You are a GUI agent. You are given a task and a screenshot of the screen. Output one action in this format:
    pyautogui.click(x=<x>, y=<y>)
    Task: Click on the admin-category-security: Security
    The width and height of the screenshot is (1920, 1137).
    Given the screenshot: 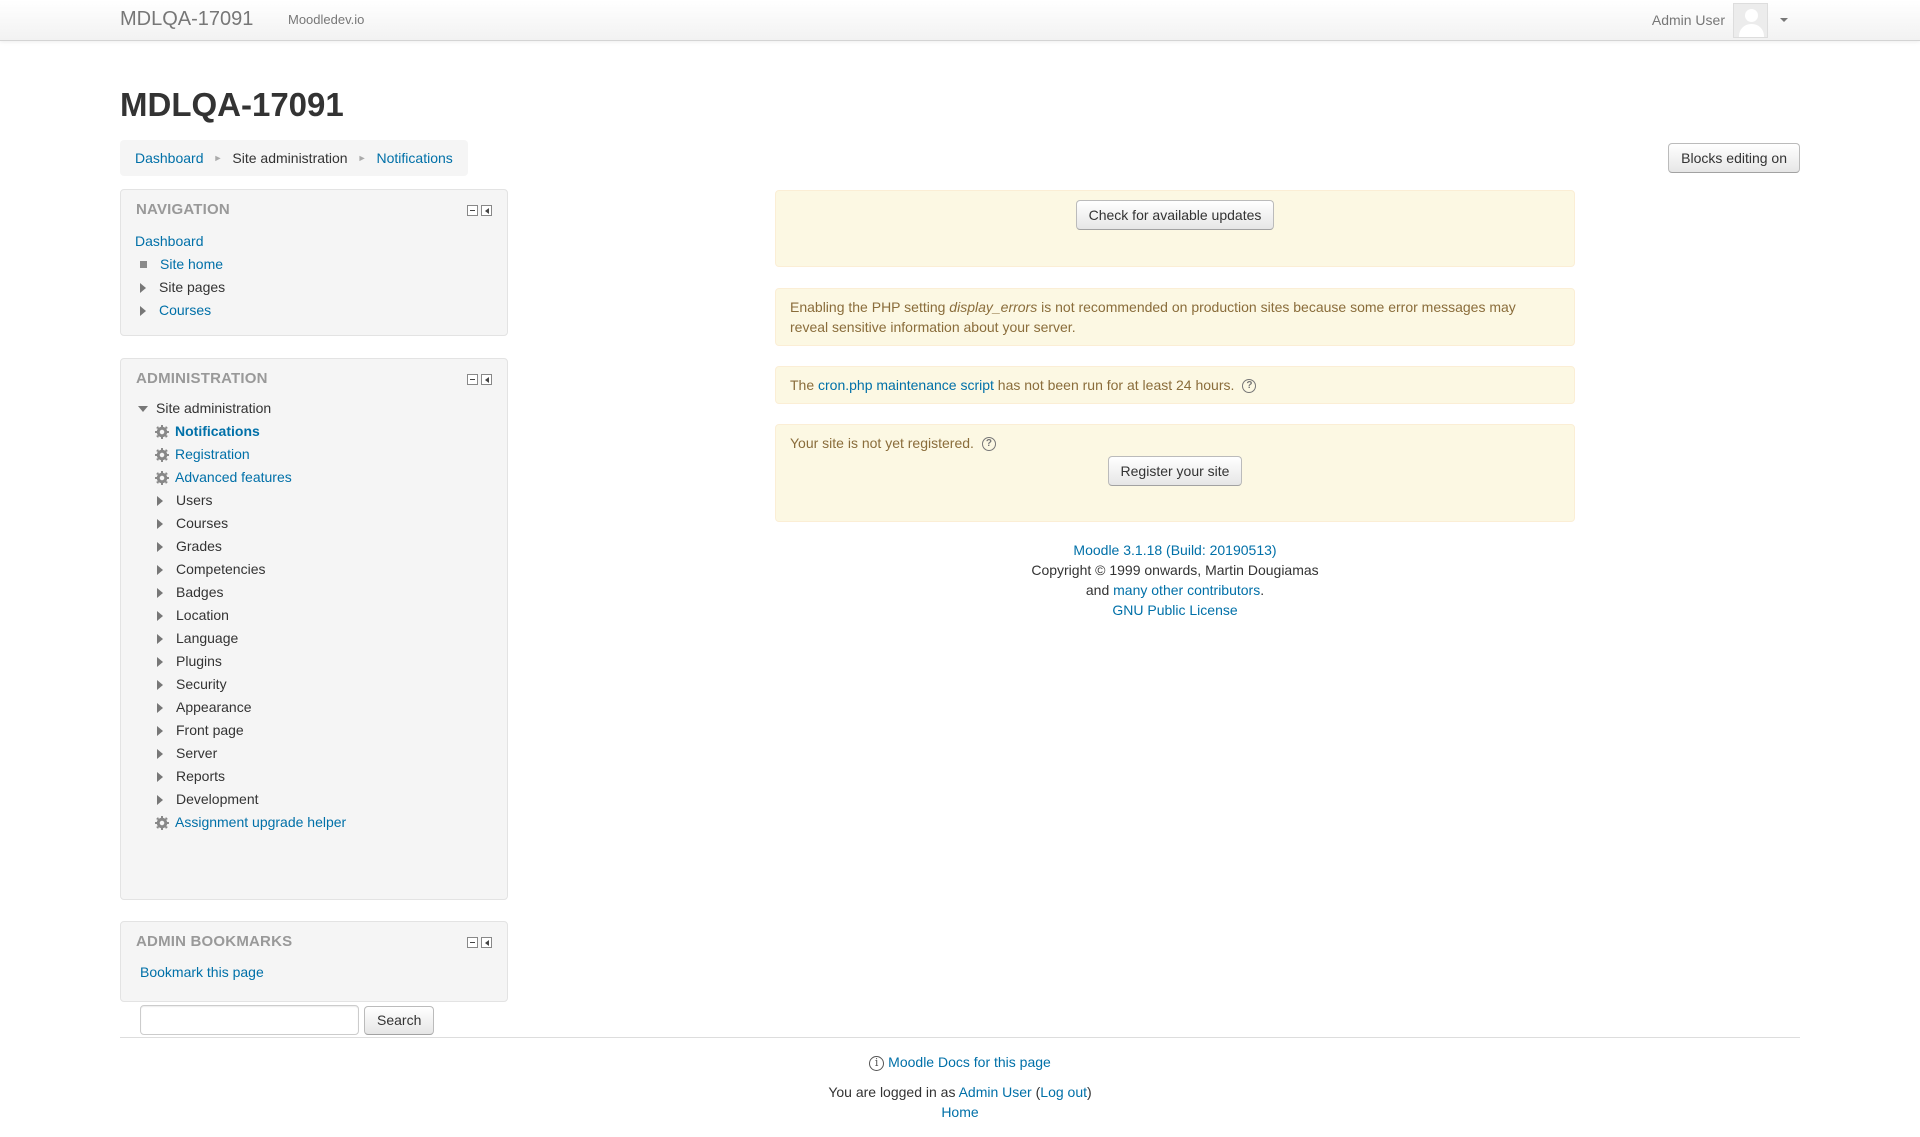 What is the action you would take?
    pyautogui.click(x=201, y=684)
    